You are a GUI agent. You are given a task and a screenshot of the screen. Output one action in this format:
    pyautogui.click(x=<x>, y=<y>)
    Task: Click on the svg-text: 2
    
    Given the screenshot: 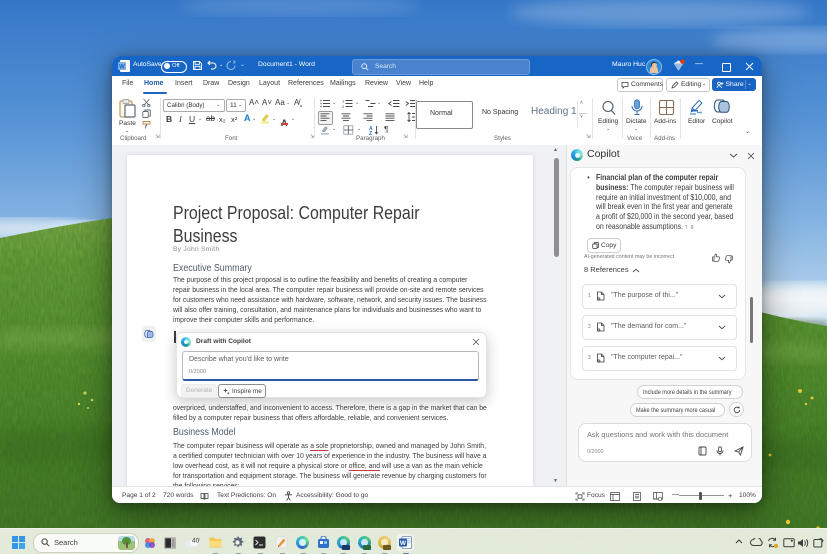 What is the action you would take?
    pyautogui.click(x=343, y=106)
    